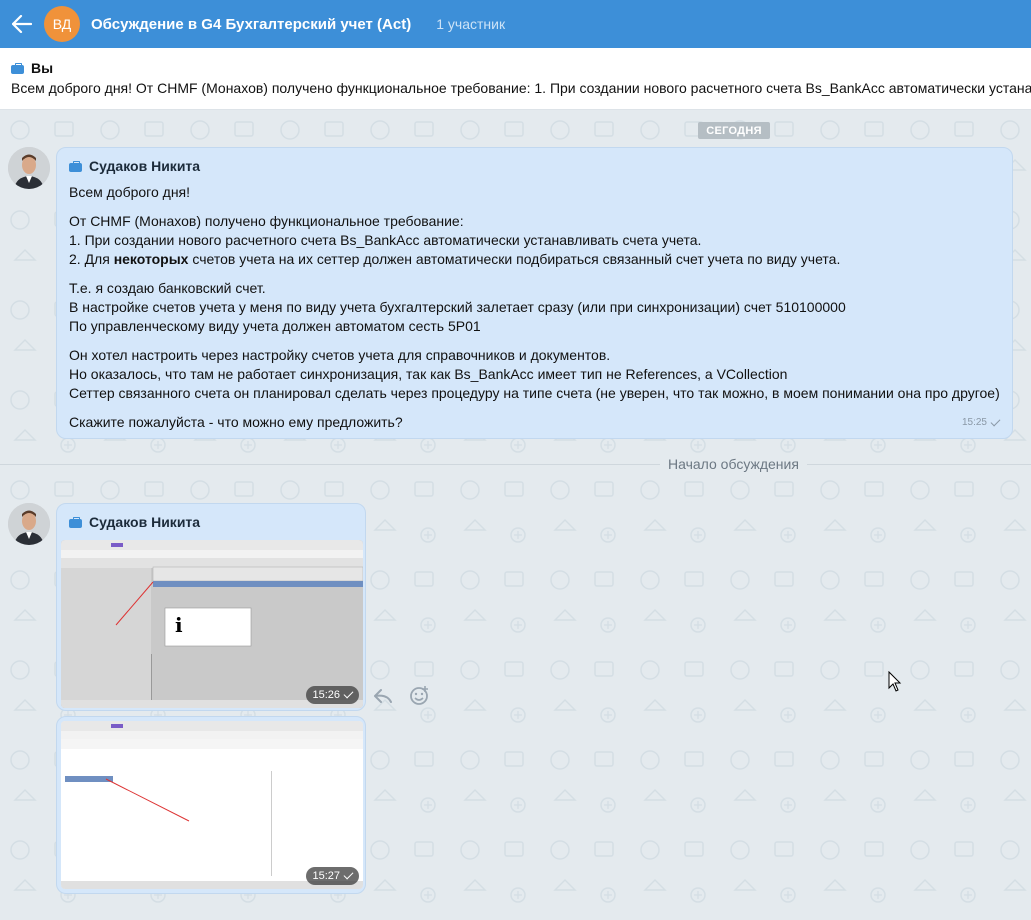 The image size is (1031, 920). I want to click on screenshot-image: i 15:26, so click(212, 624).